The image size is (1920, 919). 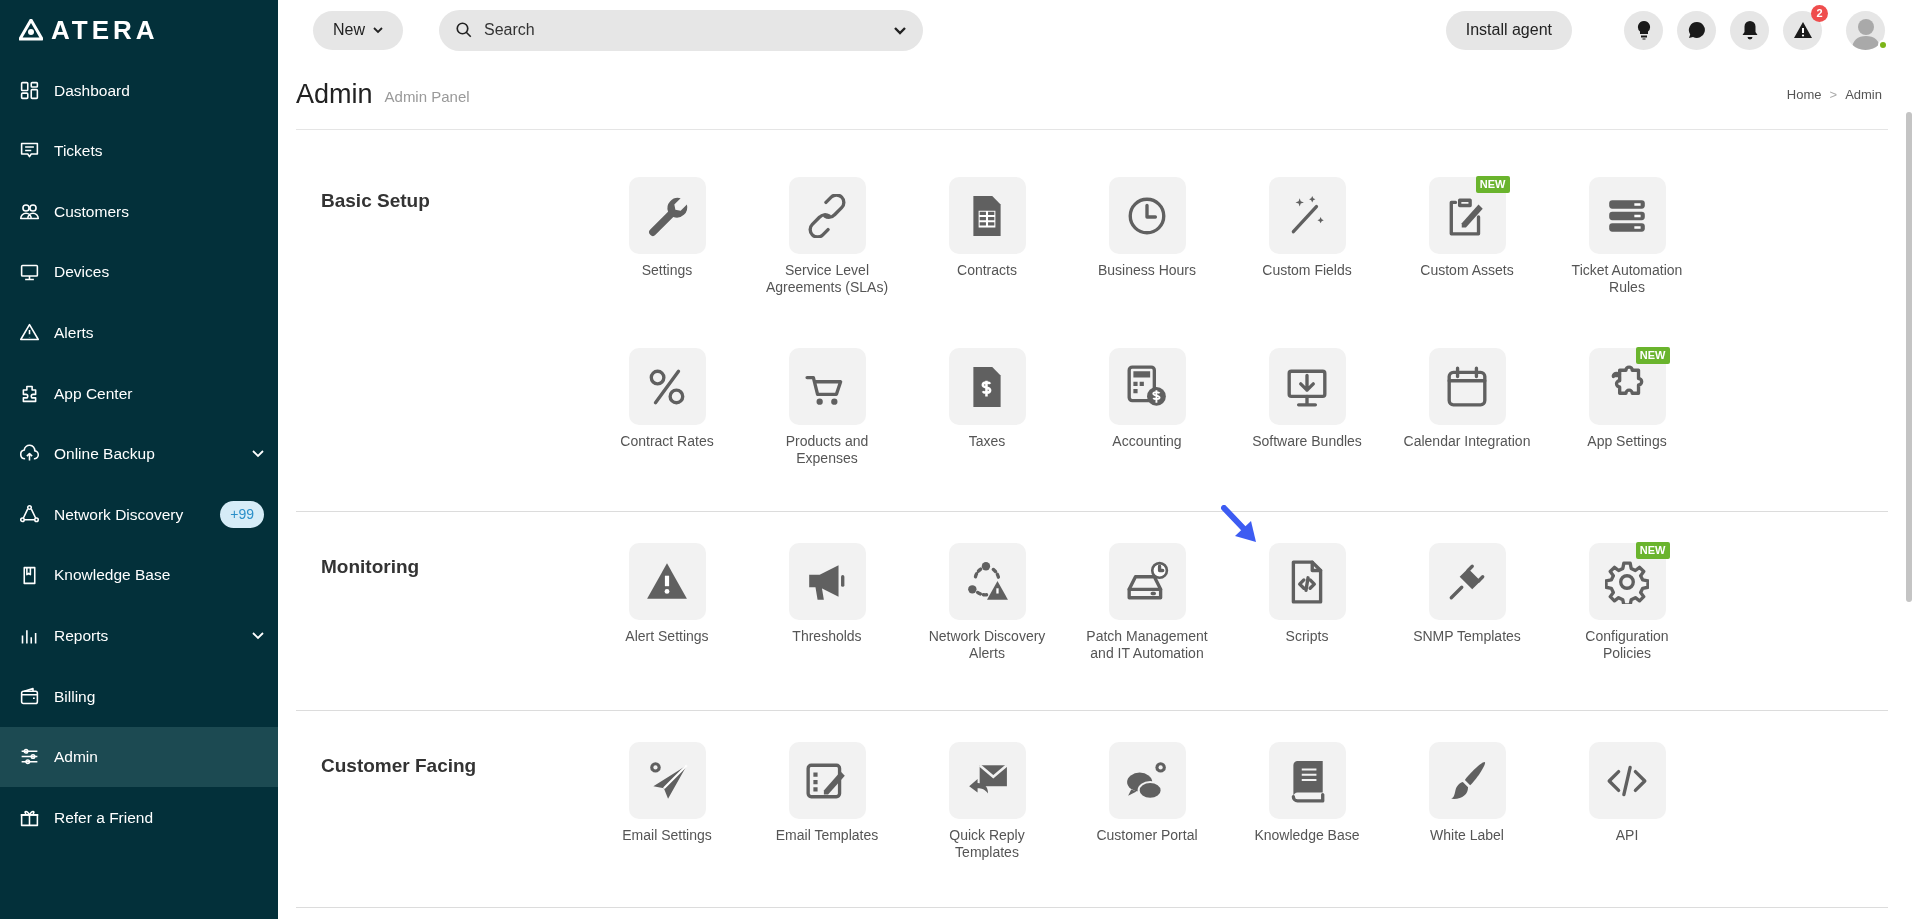 What do you see at coordinates (987, 844) in the screenshot?
I see `tile-label: Quick Reply Templates` at bounding box center [987, 844].